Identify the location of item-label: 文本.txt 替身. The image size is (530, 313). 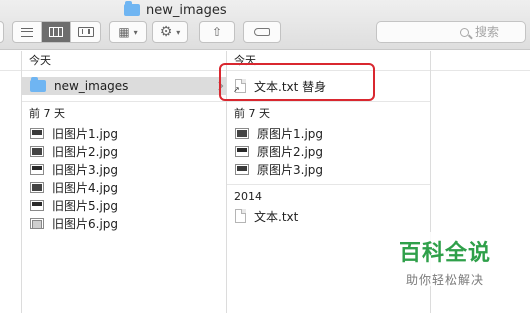
(290, 86).